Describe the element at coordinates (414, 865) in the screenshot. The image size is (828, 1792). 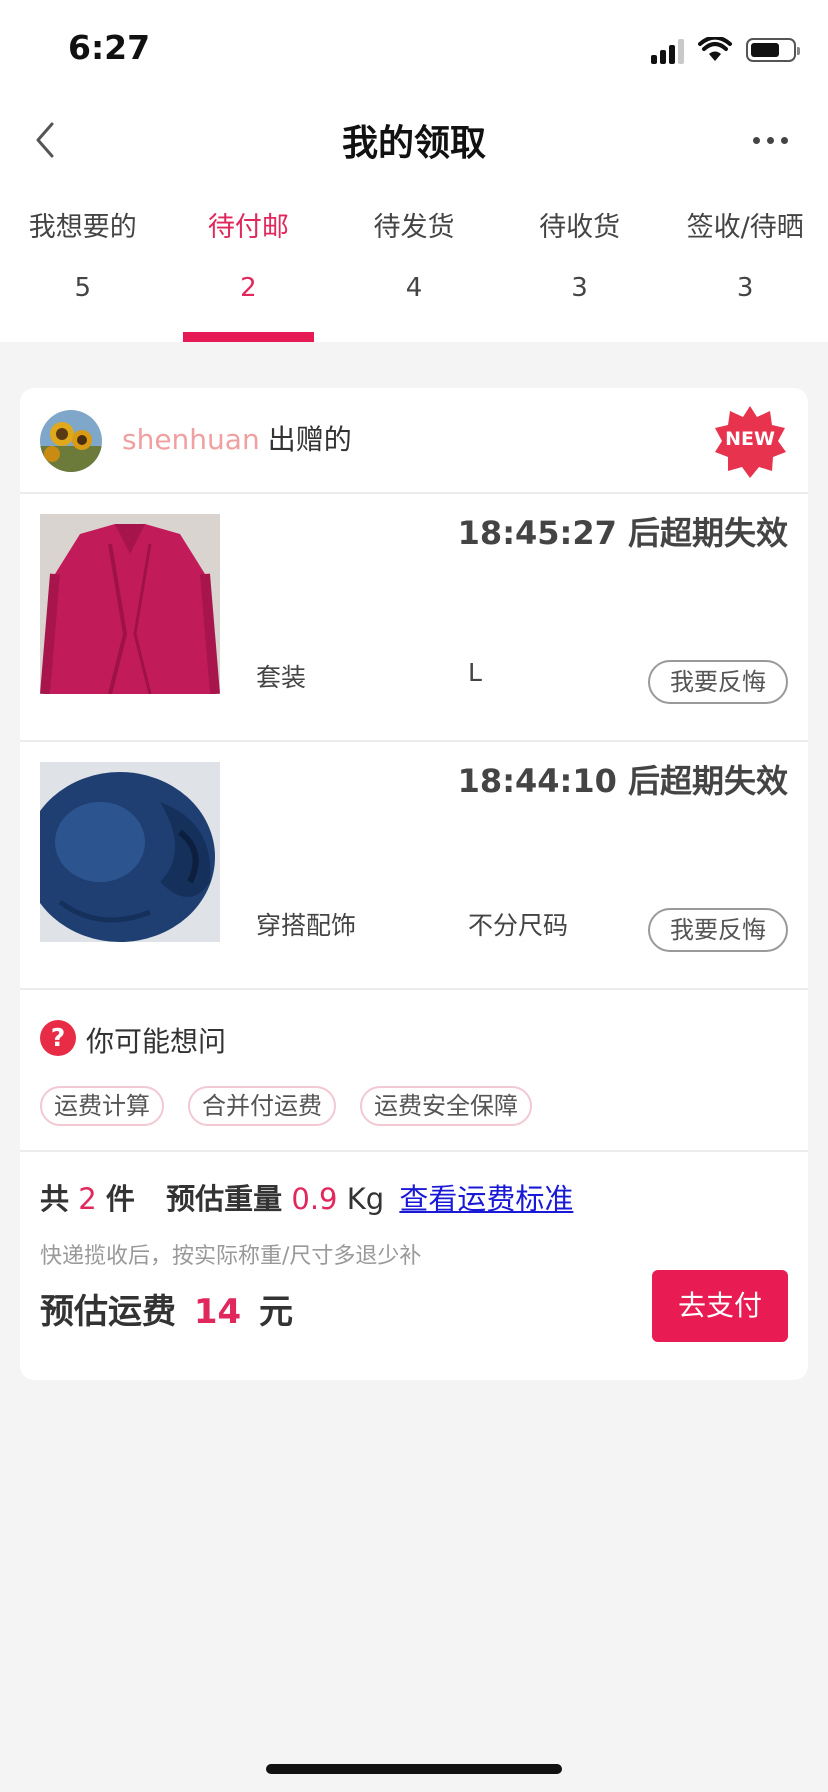
I see `list-item: 18:44:10 后超期失效 穿搭配饰 不分尺码 我要反悔` at that location.